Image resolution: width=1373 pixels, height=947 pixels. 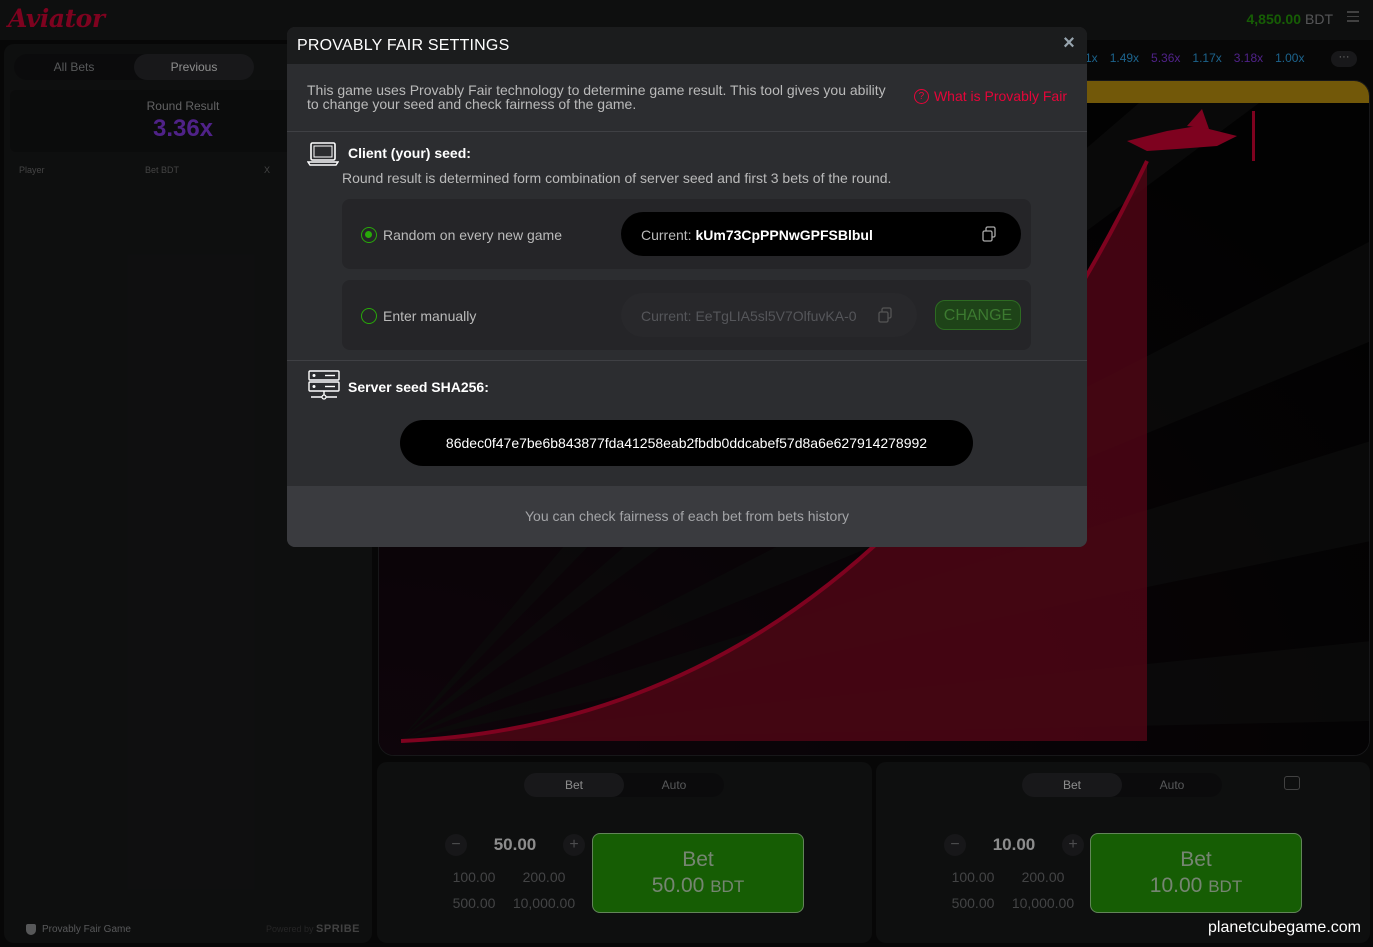 What do you see at coordinates (1000, 96) in the screenshot?
I see `what-is-provably-fair-label: What is Provably Fair` at bounding box center [1000, 96].